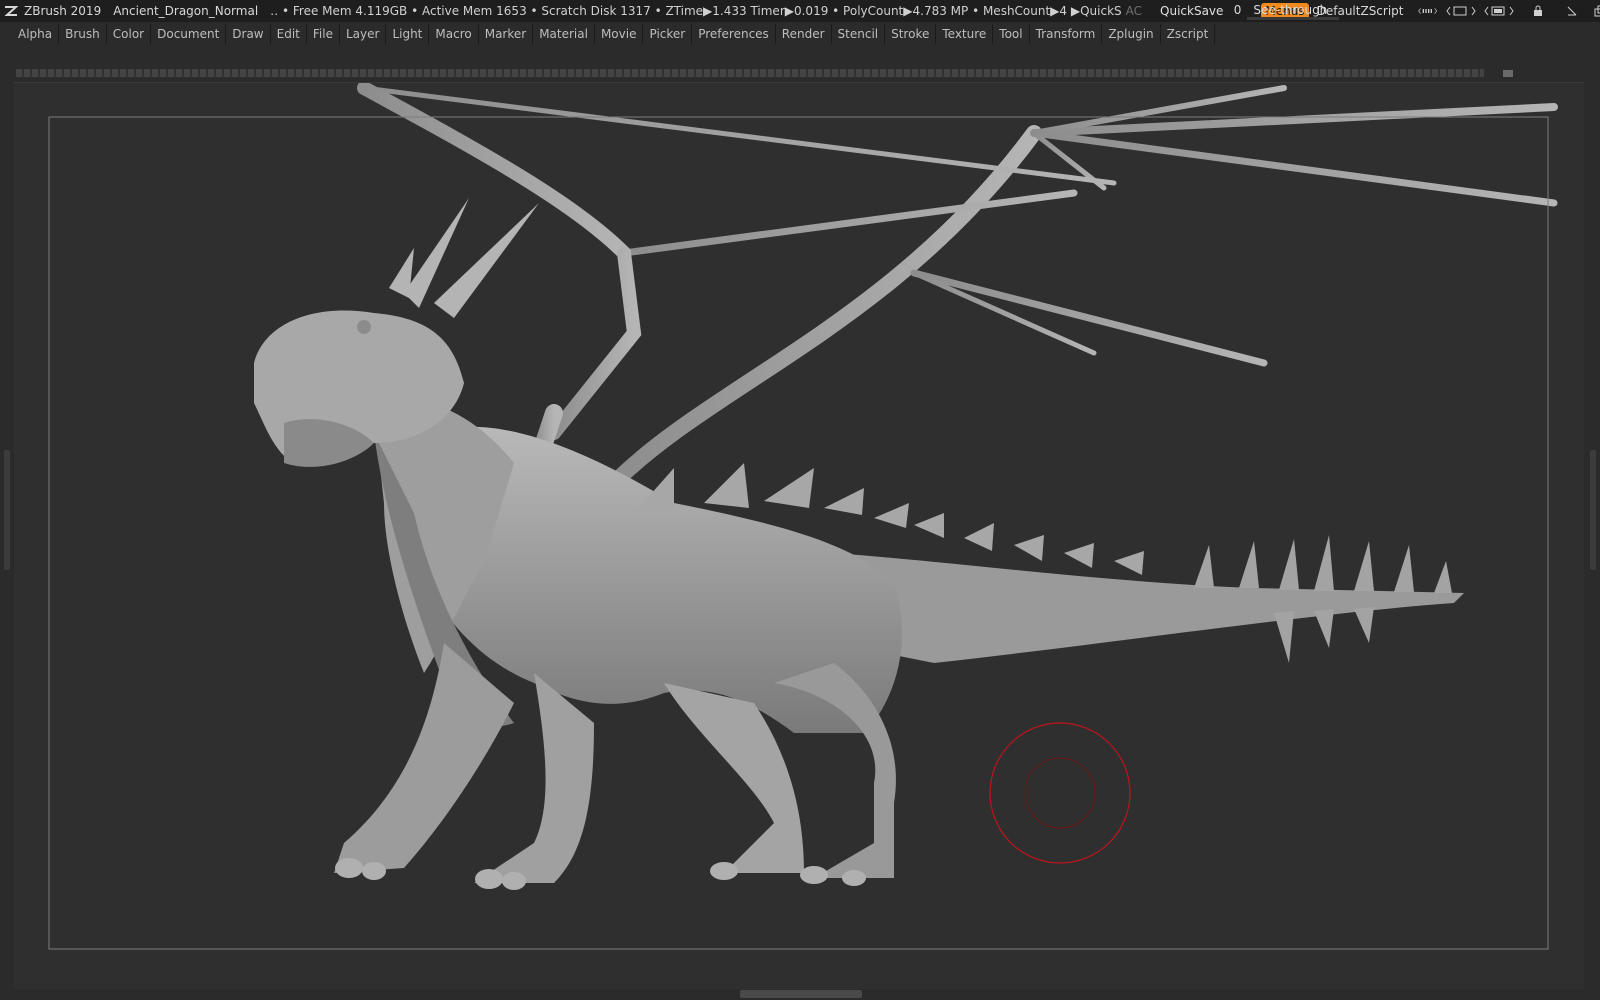  I want to click on quicksave-button: QuickSave, so click(1191, 11).